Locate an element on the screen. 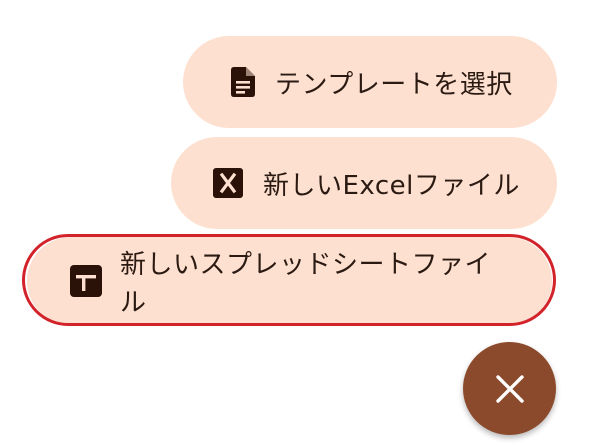  spreadsheet-plus-icon is located at coordinates (86, 281).